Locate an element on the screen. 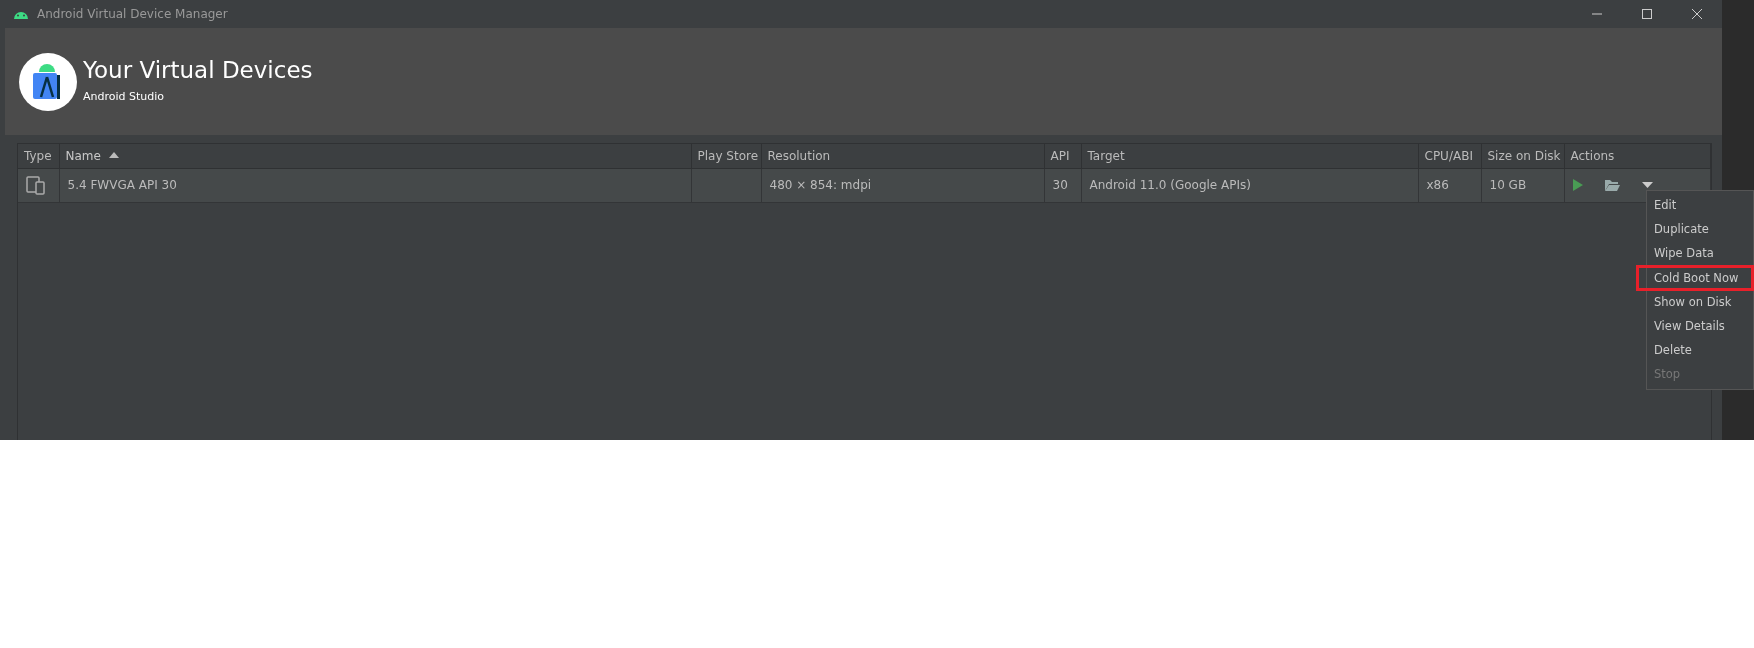 The height and width of the screenshot is (648, 1754). page-title: Your Virtual Devices is located at coordinates (198, 70).